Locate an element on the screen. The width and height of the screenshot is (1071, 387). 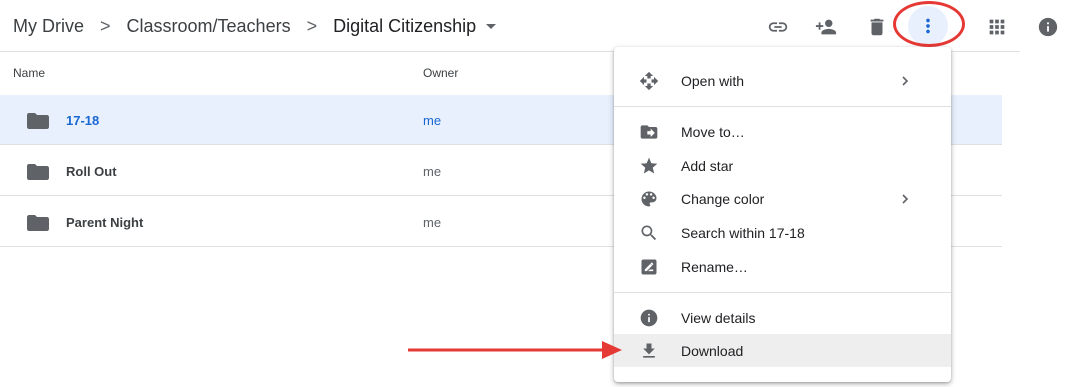
breadcrumb-classroom-teachers: Classroom/Teachers is located at coordinates (209, 26).